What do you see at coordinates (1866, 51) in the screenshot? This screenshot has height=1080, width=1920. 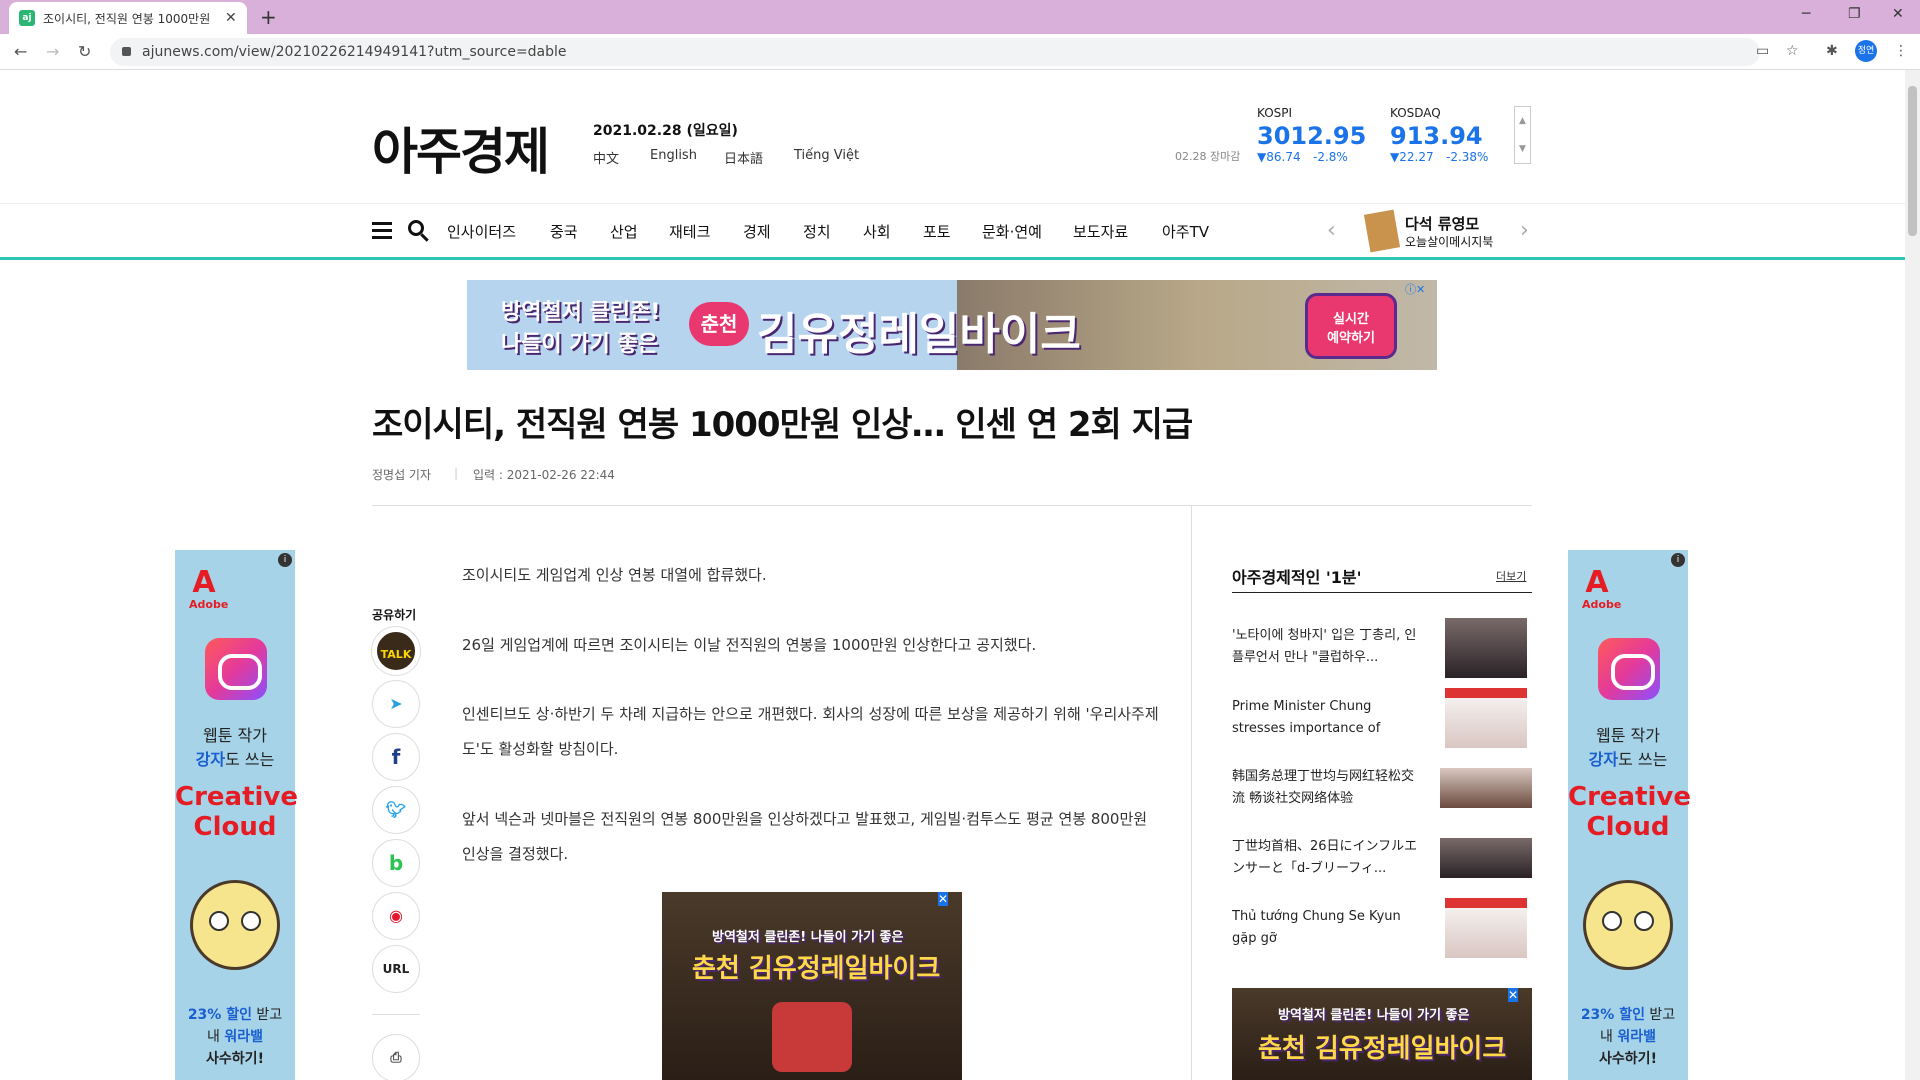 I see `profile-avatar: 정연` at bounding box center [1866, 51].